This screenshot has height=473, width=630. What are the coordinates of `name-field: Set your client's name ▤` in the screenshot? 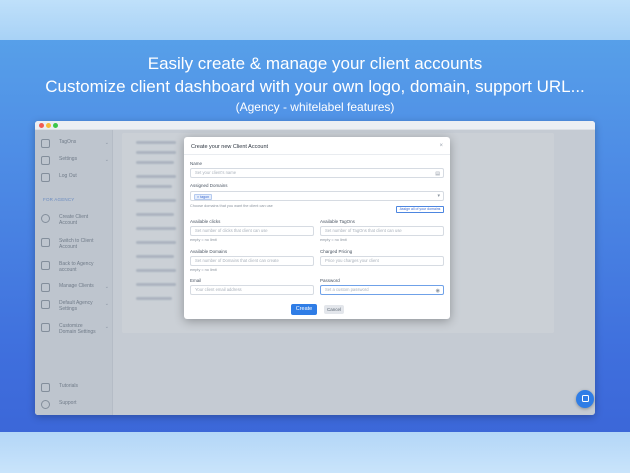 It's located at (317, 173).